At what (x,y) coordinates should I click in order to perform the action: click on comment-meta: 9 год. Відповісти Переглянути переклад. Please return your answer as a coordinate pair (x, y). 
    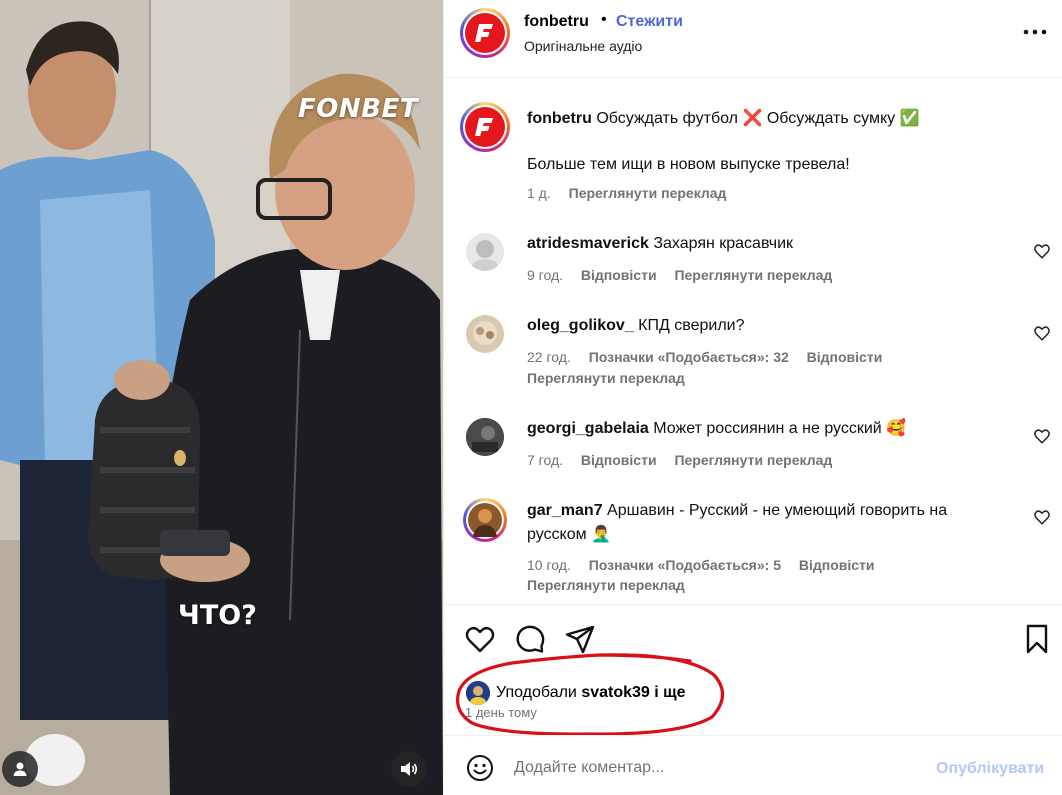
    Looking at the image, I should click on (686, 275).